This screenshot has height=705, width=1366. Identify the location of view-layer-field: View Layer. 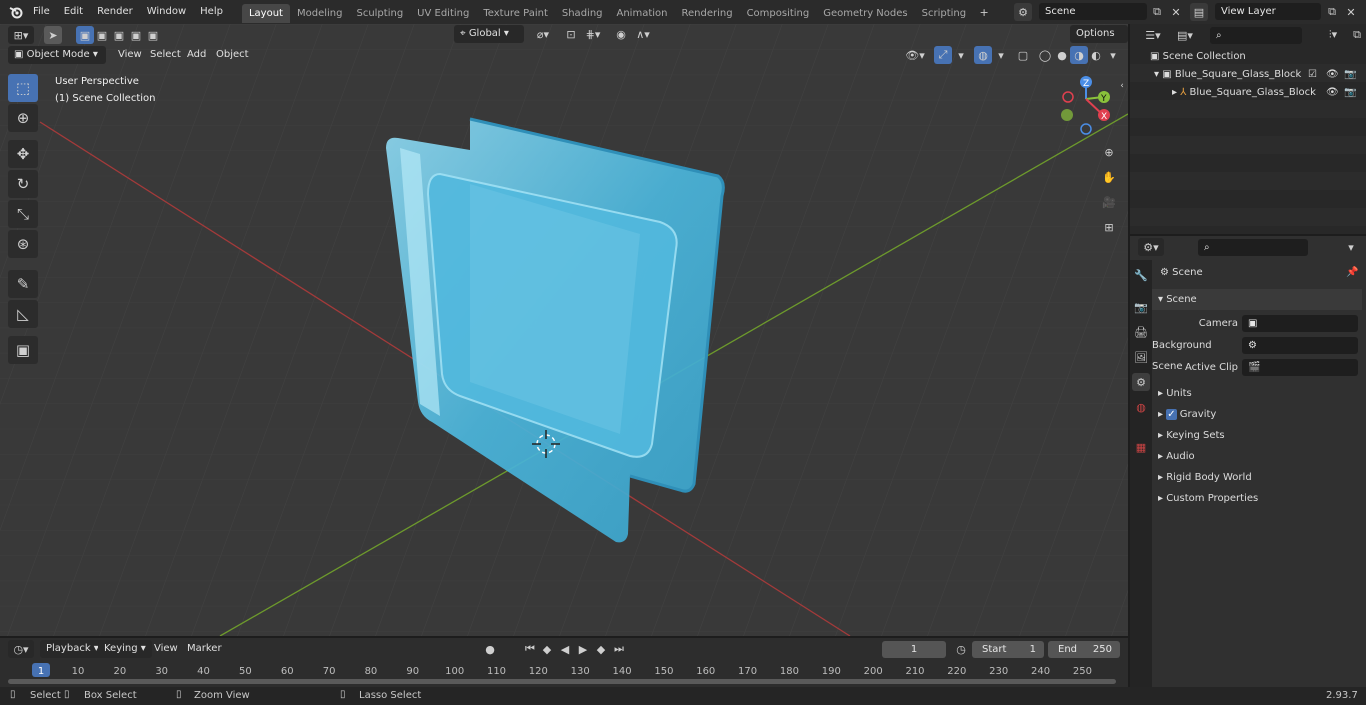
(1268, 11).